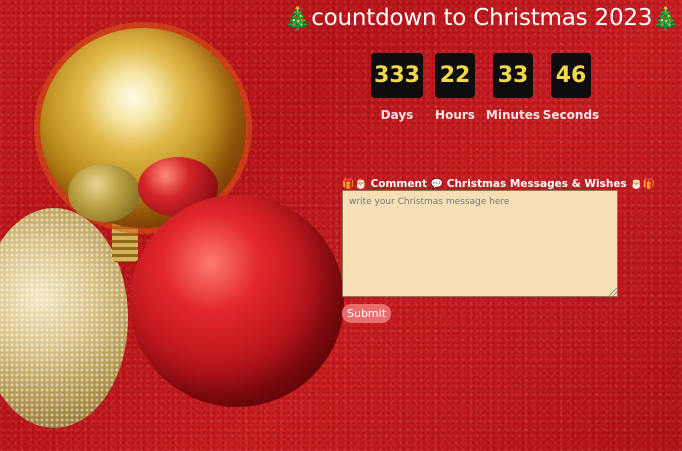 This screenshot has height=451, width=682. I want to click on red-ornament, so click(237, 301).